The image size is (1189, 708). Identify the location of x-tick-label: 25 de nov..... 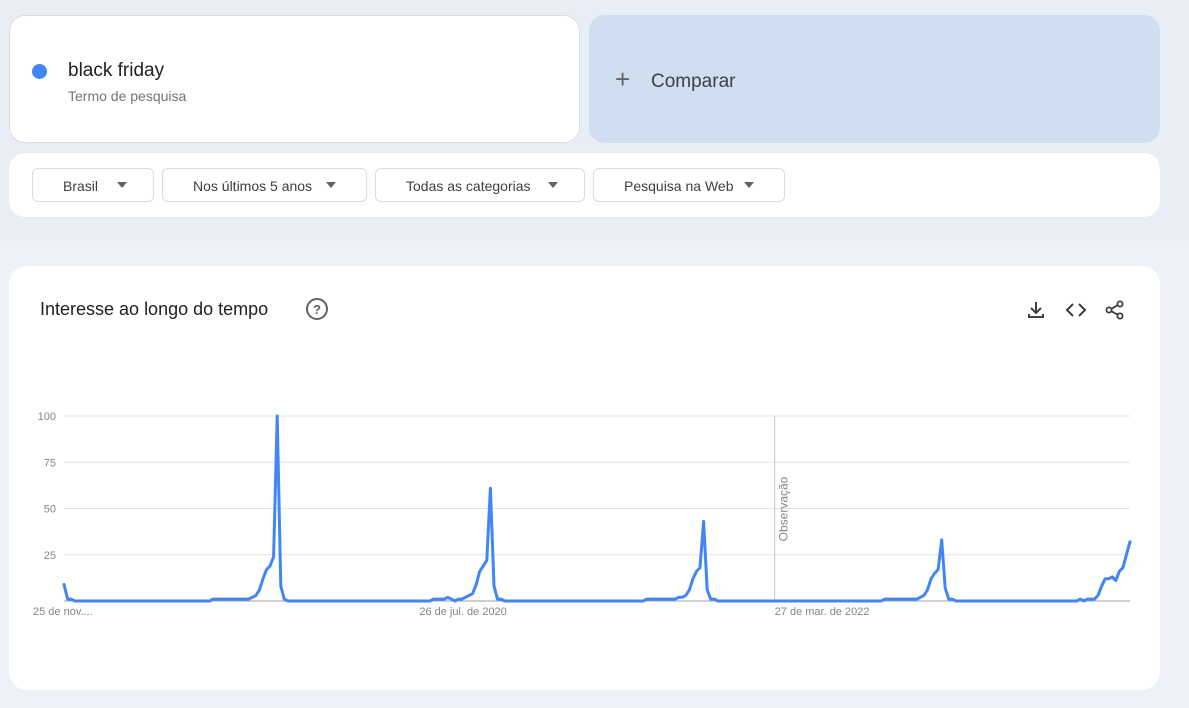
(63, 612).